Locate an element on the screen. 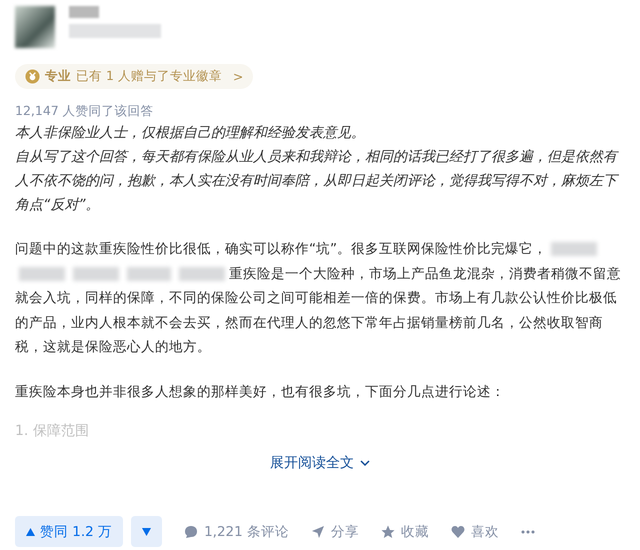 The width and height of the screenshot is (640, 550). blurred-name is located at coordinates (84, 12).